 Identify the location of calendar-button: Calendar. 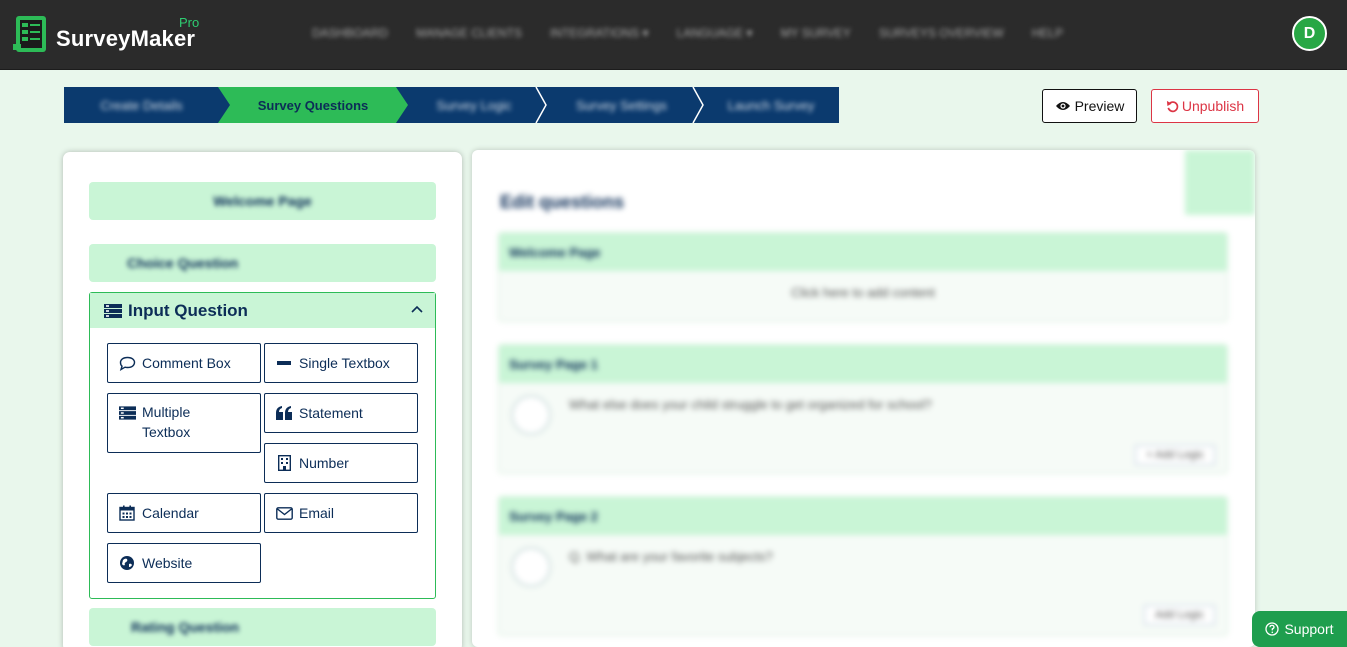
(184, 513).